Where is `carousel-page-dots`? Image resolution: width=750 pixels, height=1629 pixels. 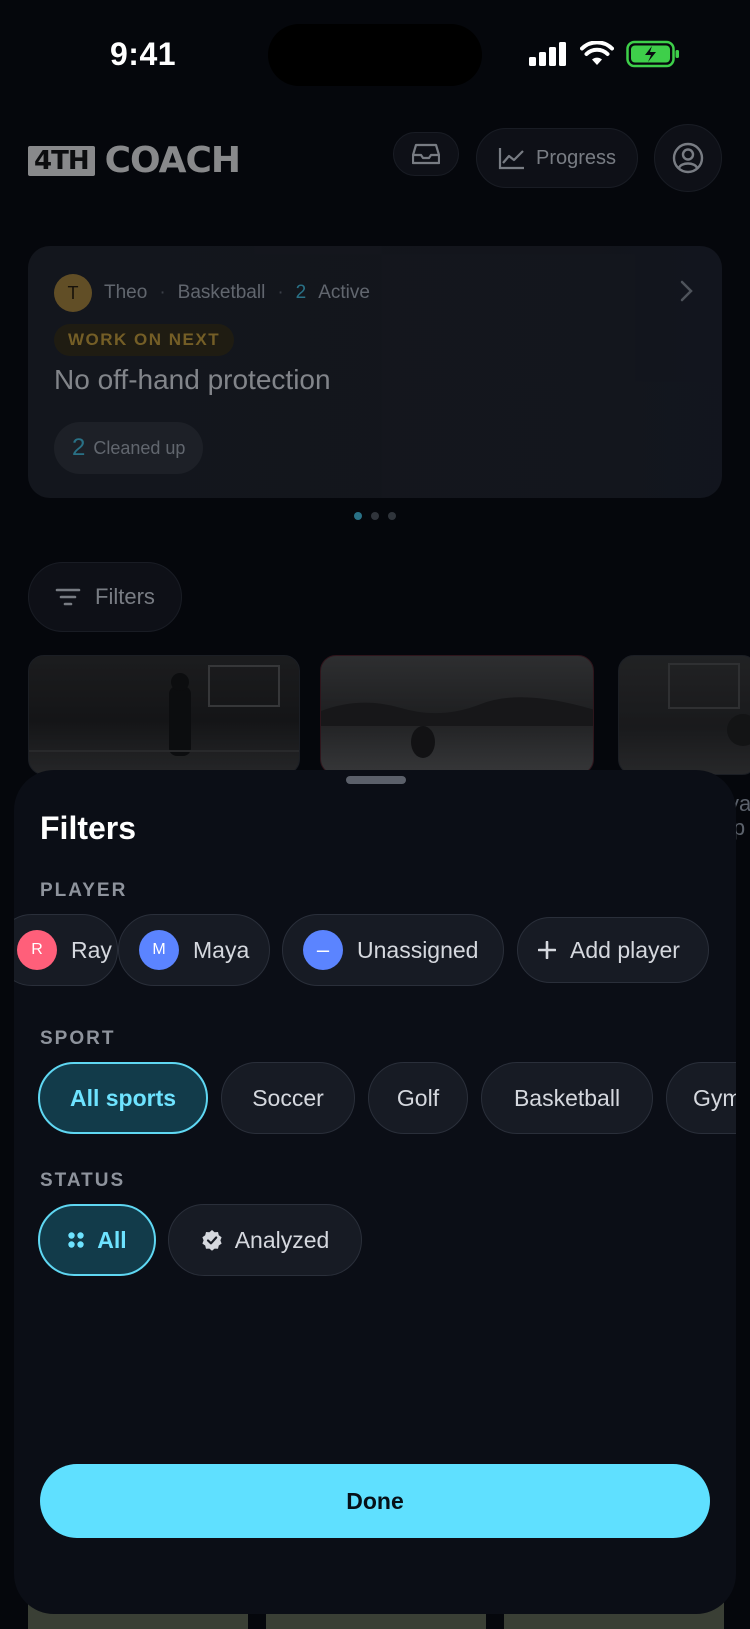
carousel-page-dots is located at coordinates (375, 516).